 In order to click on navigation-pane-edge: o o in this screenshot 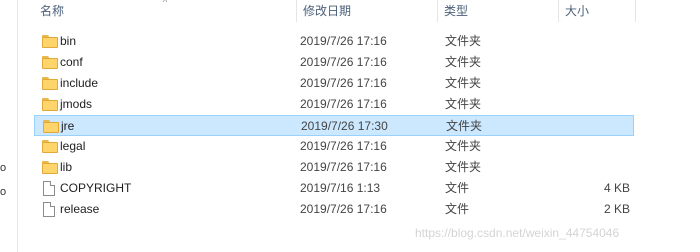, I will do `click(9, 126)`.